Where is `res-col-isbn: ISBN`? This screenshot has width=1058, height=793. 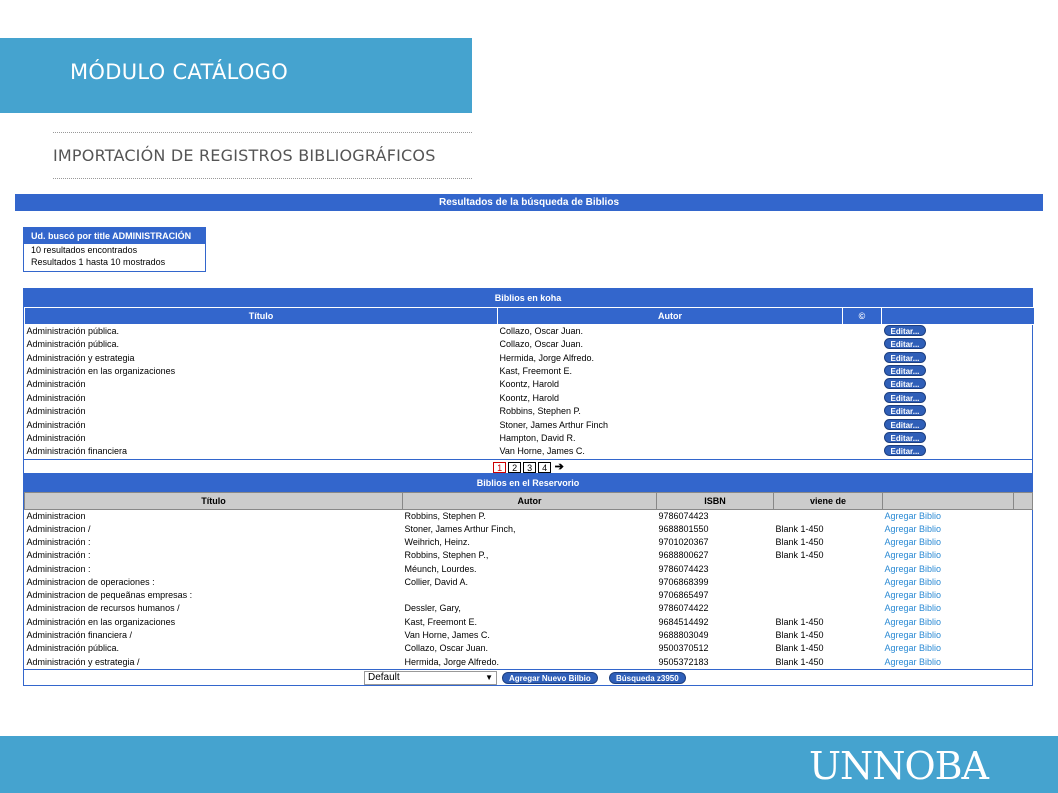 res-col-isbn: ISBN is located at coordinates (715, 500).